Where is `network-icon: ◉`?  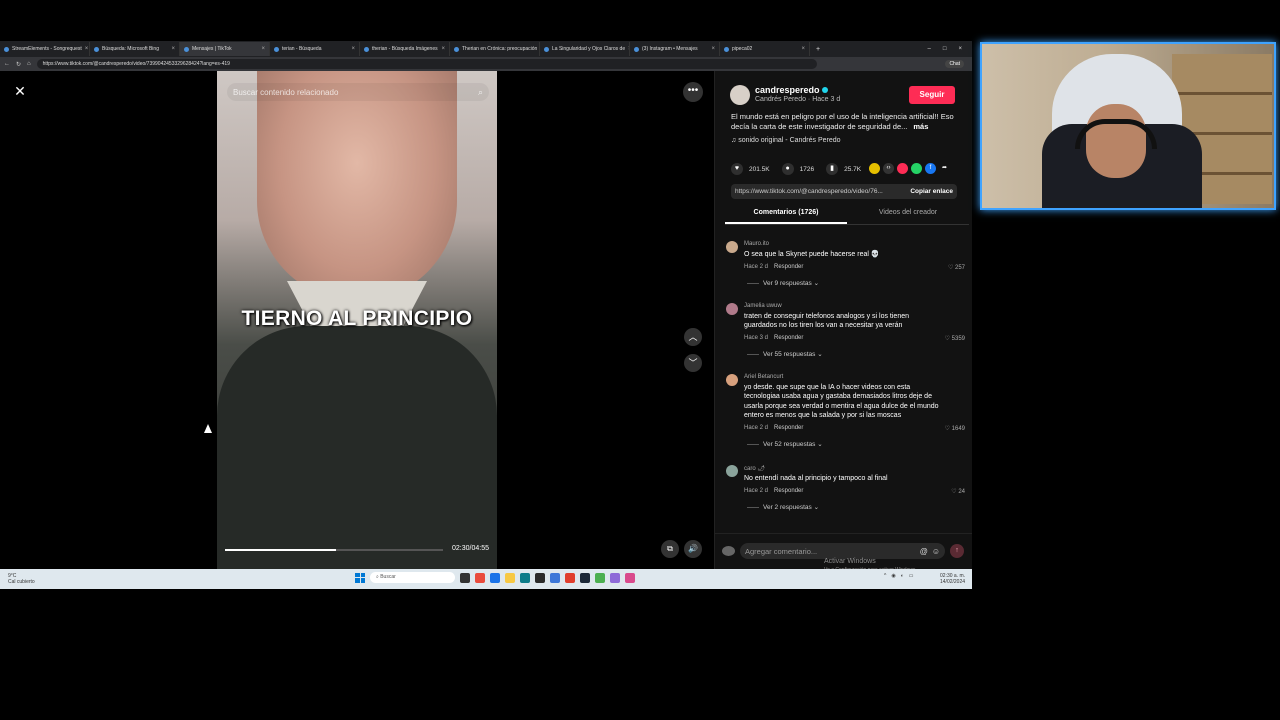
network-icon: ◉ is located at coordinates (893, 576).